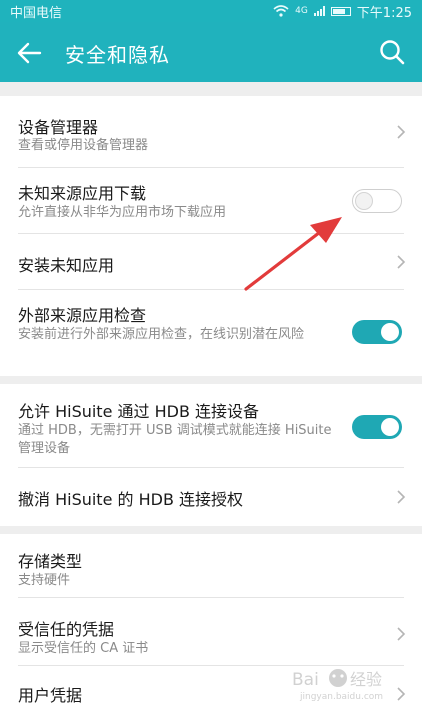 The width and height of the screenshot is (422, 709). What do you see at coordinates (211, 566) in the screenshot?
I see `row-storage-type: 存储类型 支持硬件` at bounding box center [211, 566].